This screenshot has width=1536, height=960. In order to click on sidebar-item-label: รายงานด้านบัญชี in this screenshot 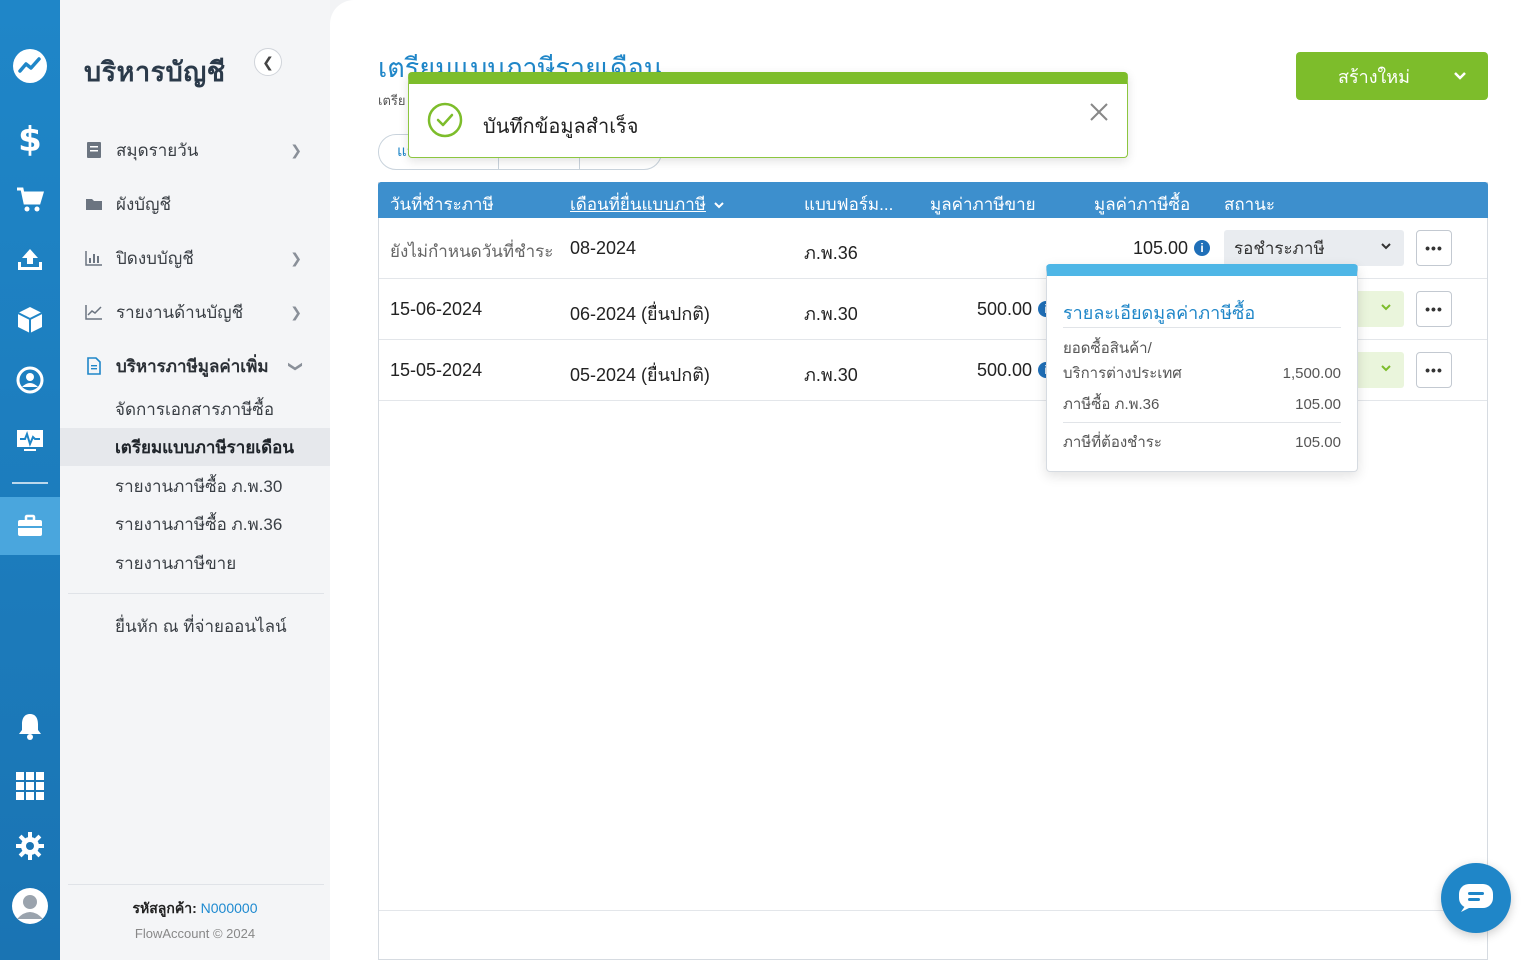, I will do `click(180, 312)`.